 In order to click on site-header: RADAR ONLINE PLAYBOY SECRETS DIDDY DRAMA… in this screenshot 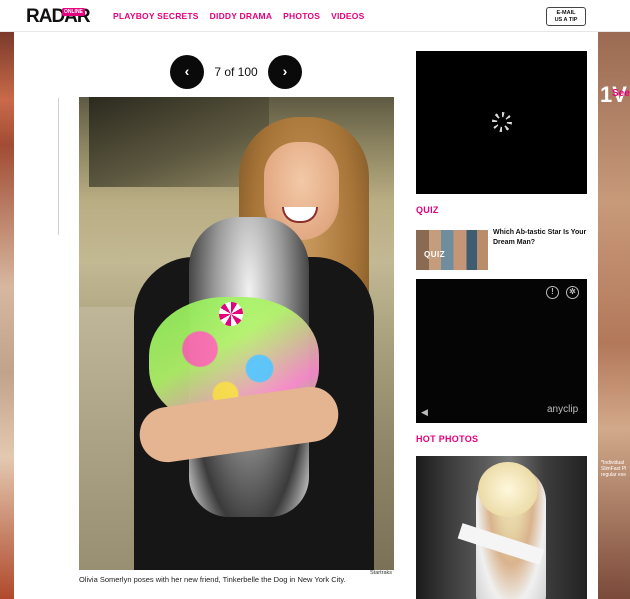, I will do `click(315, 16)`.